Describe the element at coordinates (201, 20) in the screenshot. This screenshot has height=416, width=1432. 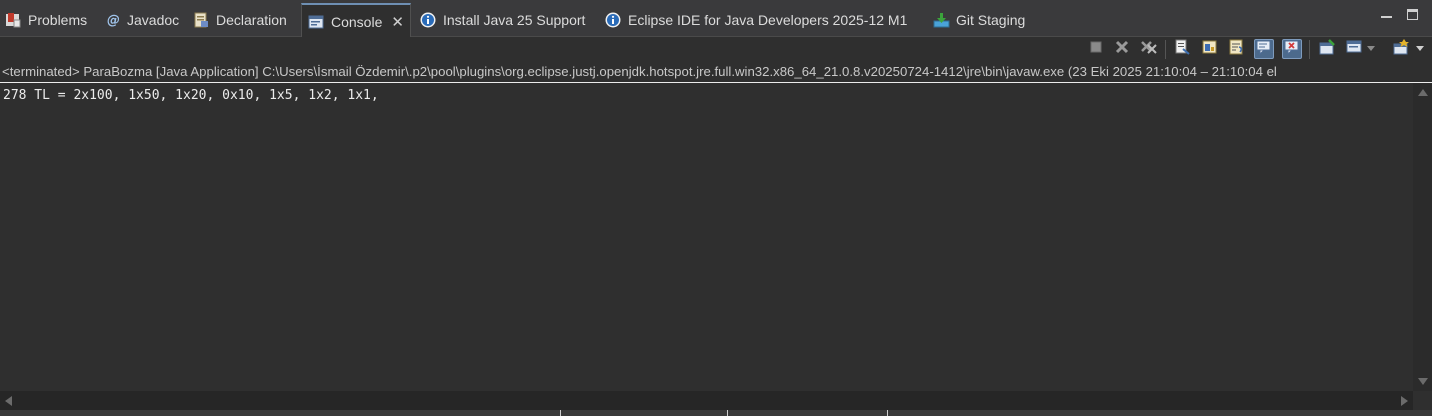
I see `declaration-icon` at that location.